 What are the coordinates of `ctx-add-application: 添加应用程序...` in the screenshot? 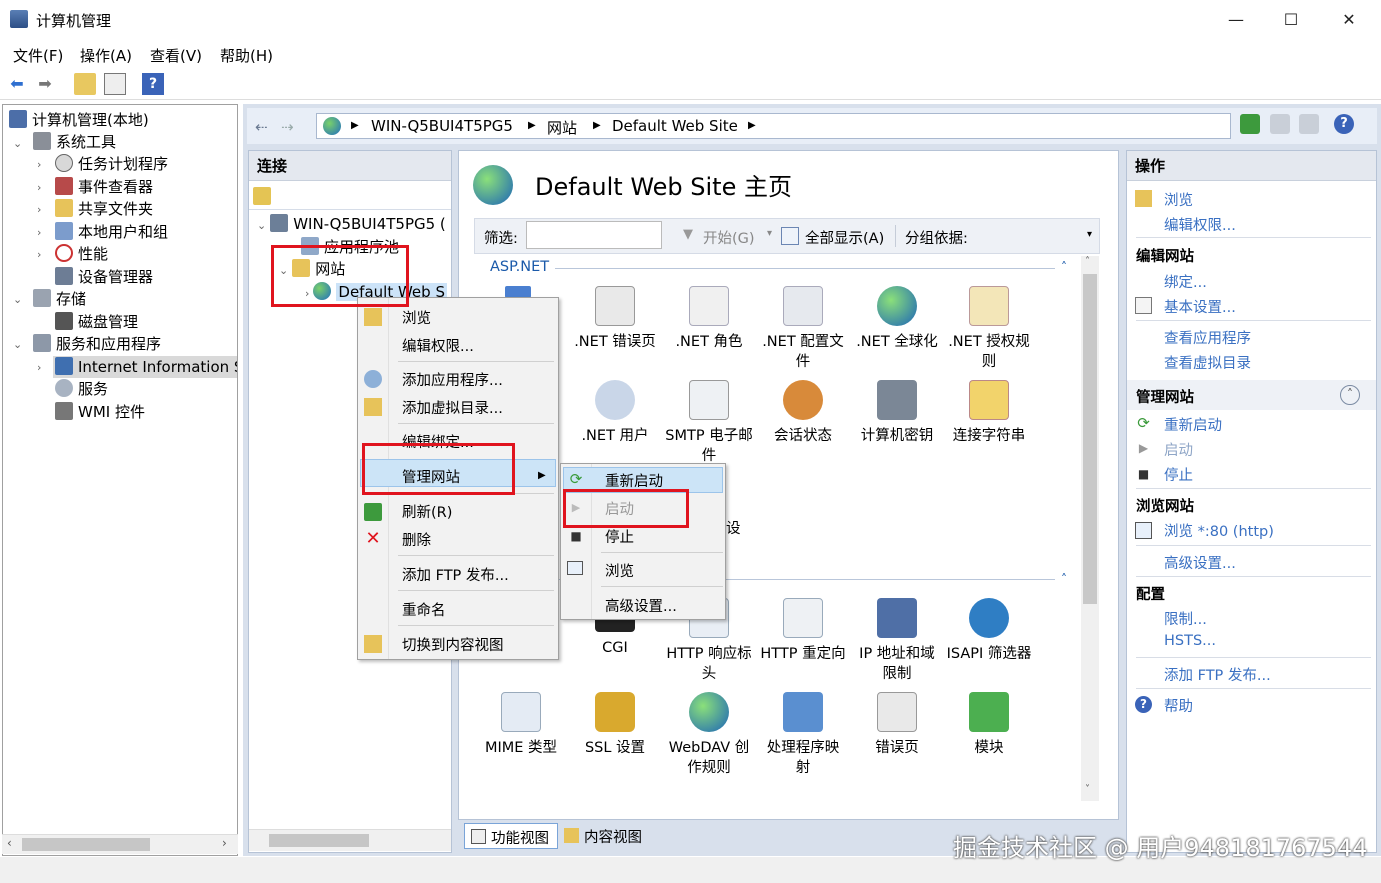 It's located at (452, 379).